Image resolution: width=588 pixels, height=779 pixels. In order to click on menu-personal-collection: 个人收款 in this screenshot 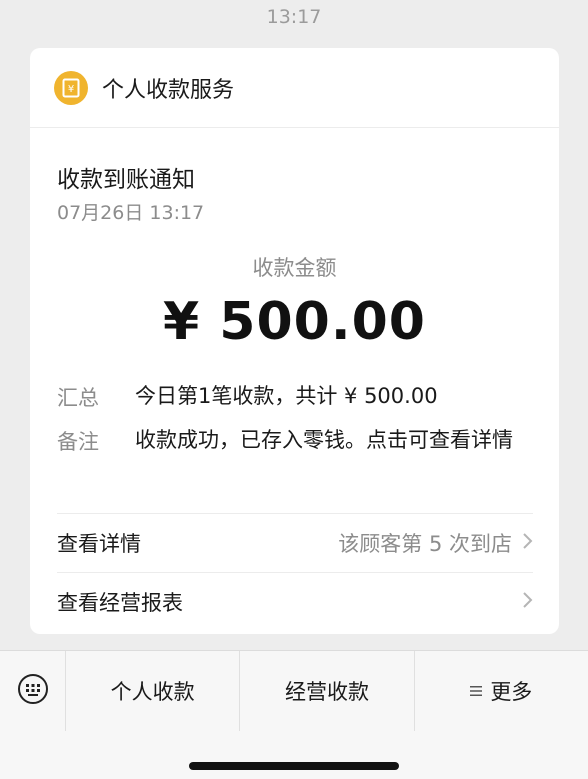, I will do `click(153, 691)`.